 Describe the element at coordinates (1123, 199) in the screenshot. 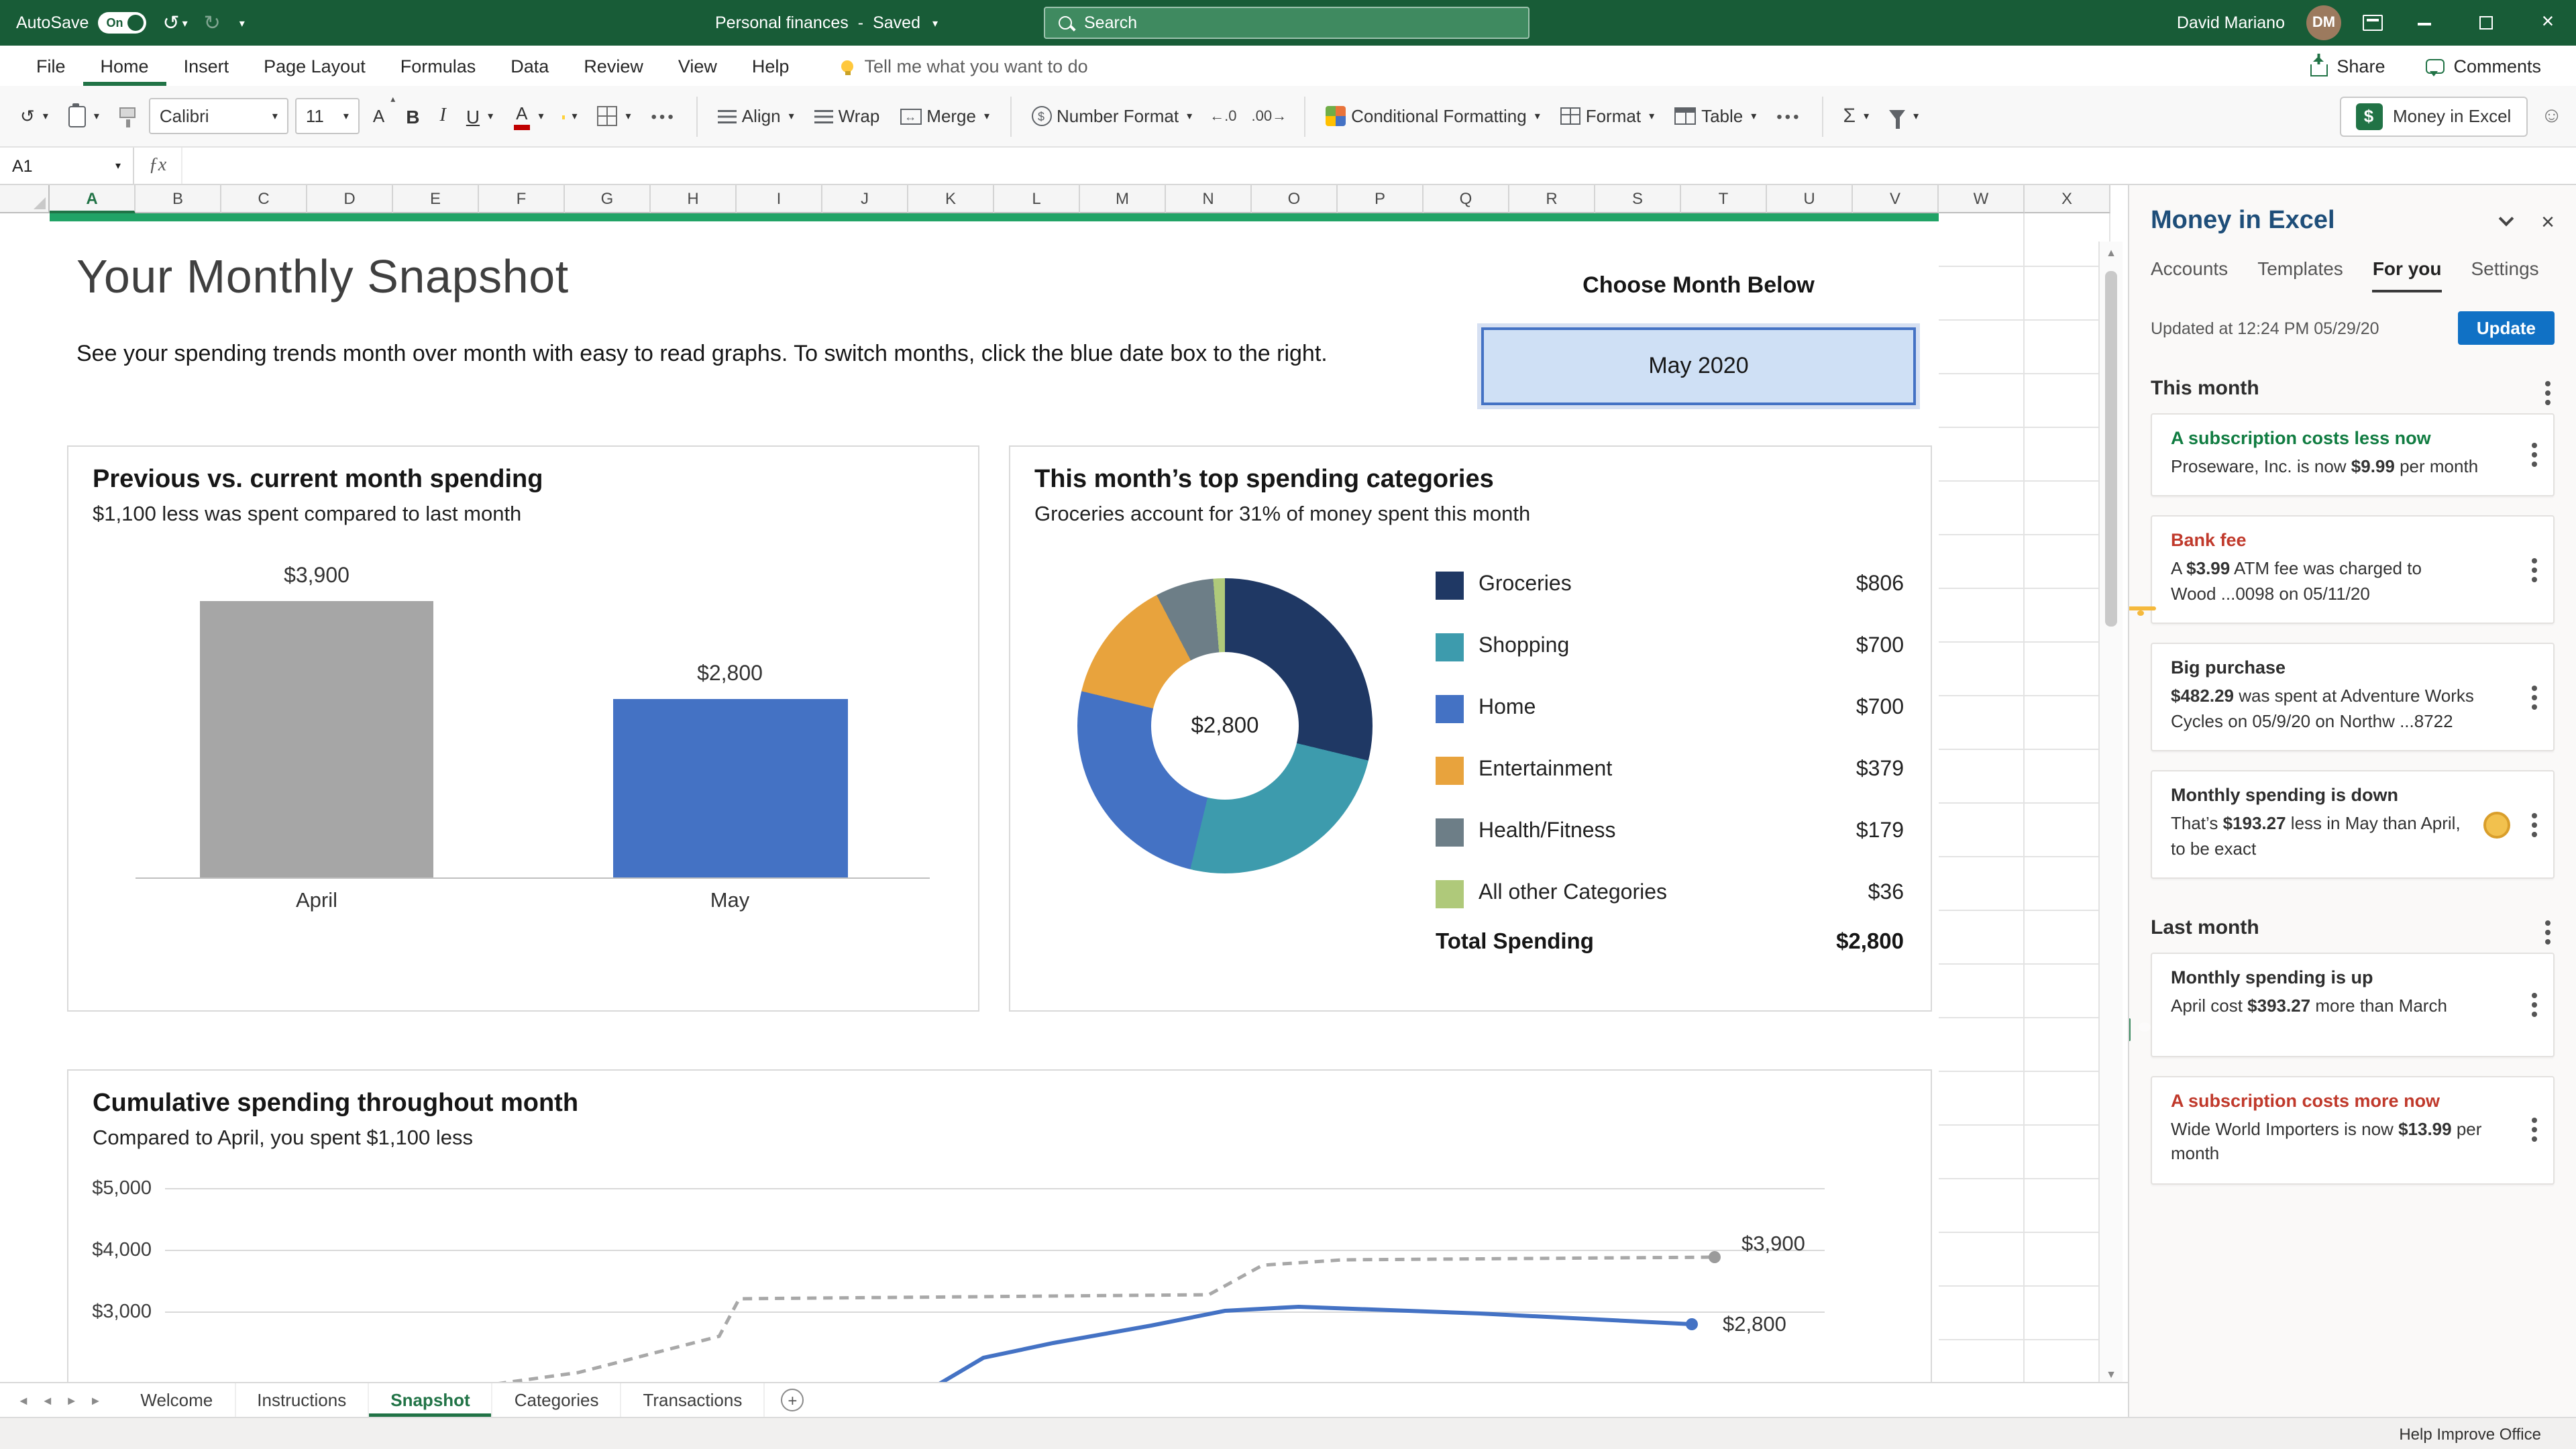

I see `column-header-M: M` at that location.